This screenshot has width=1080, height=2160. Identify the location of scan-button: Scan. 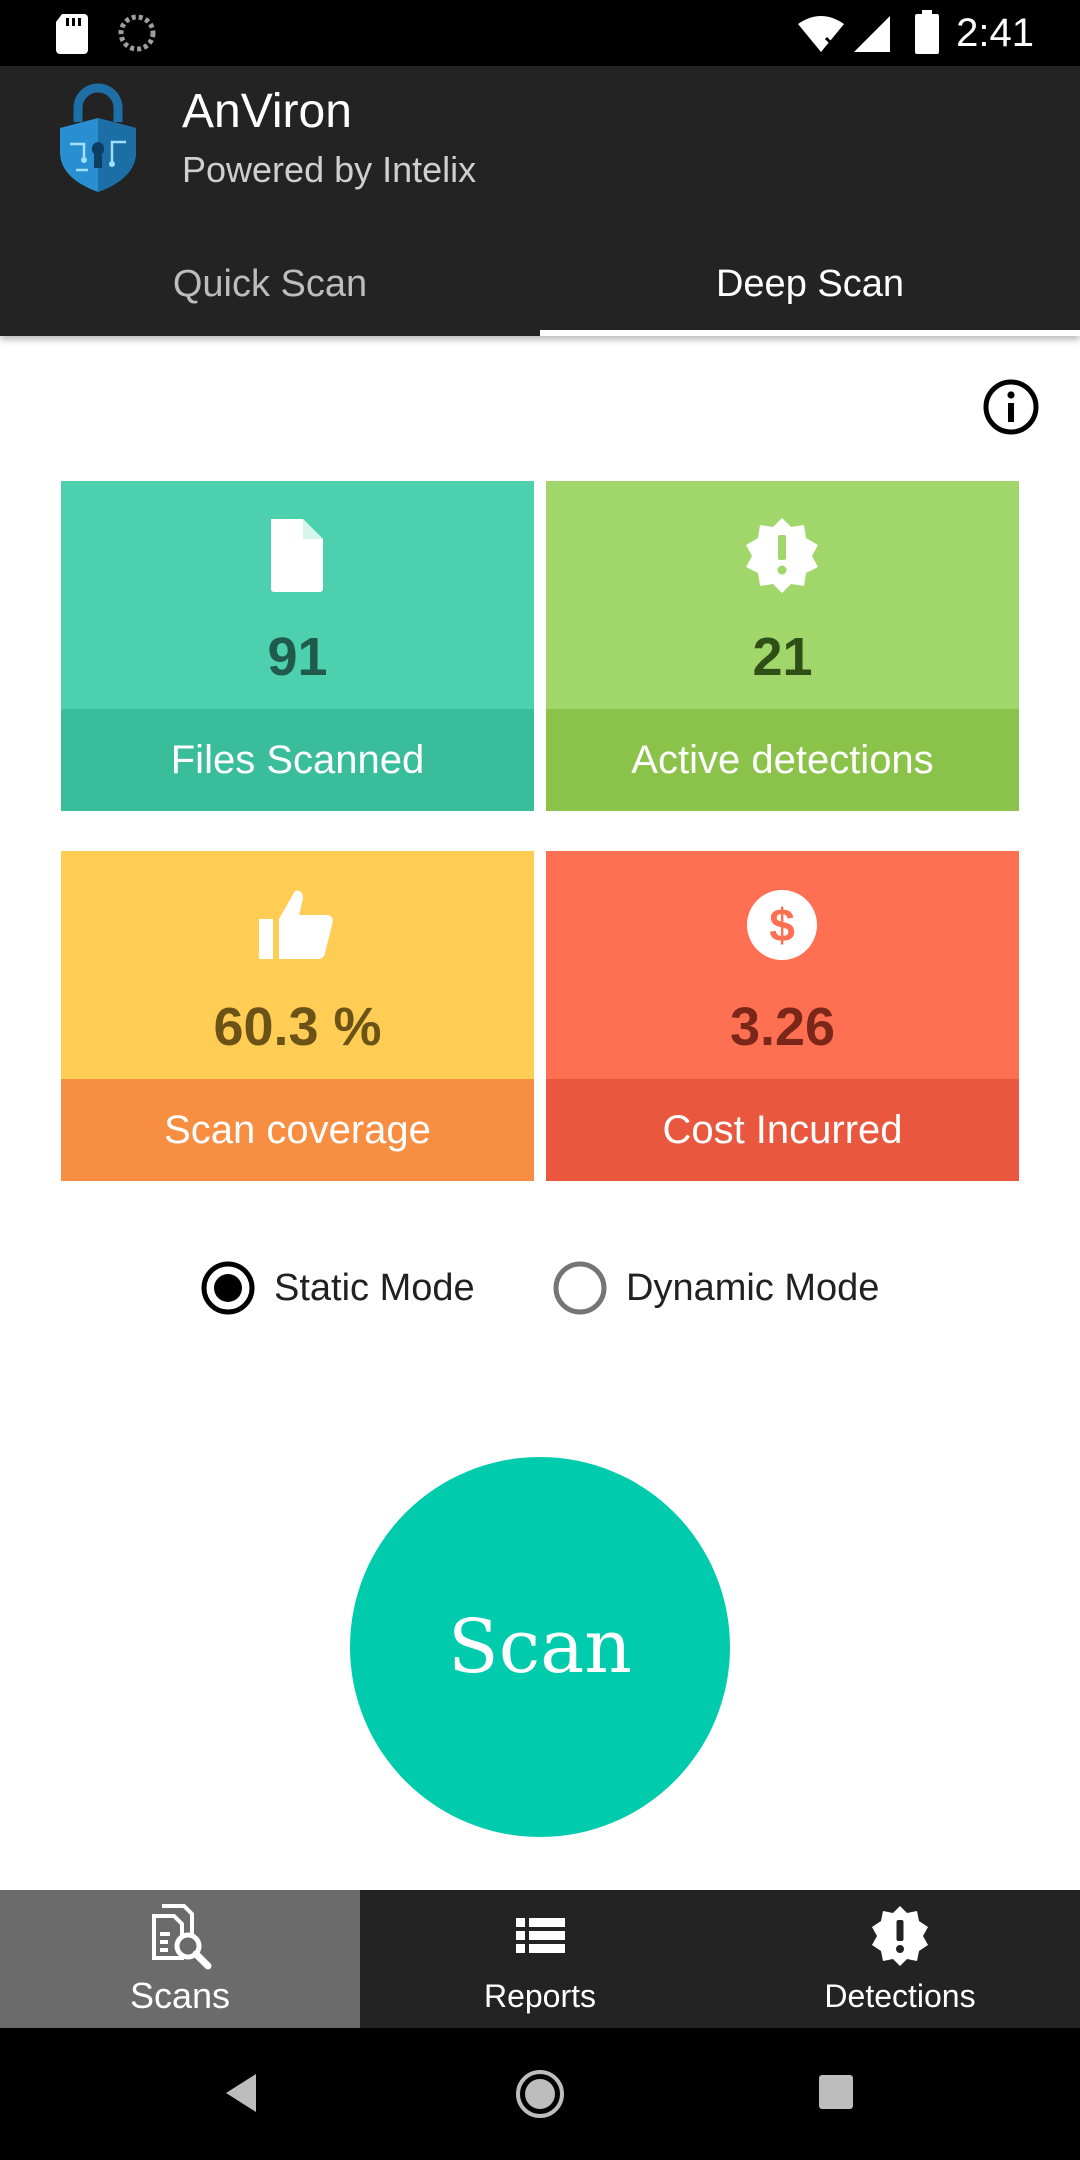
(540, 1647).